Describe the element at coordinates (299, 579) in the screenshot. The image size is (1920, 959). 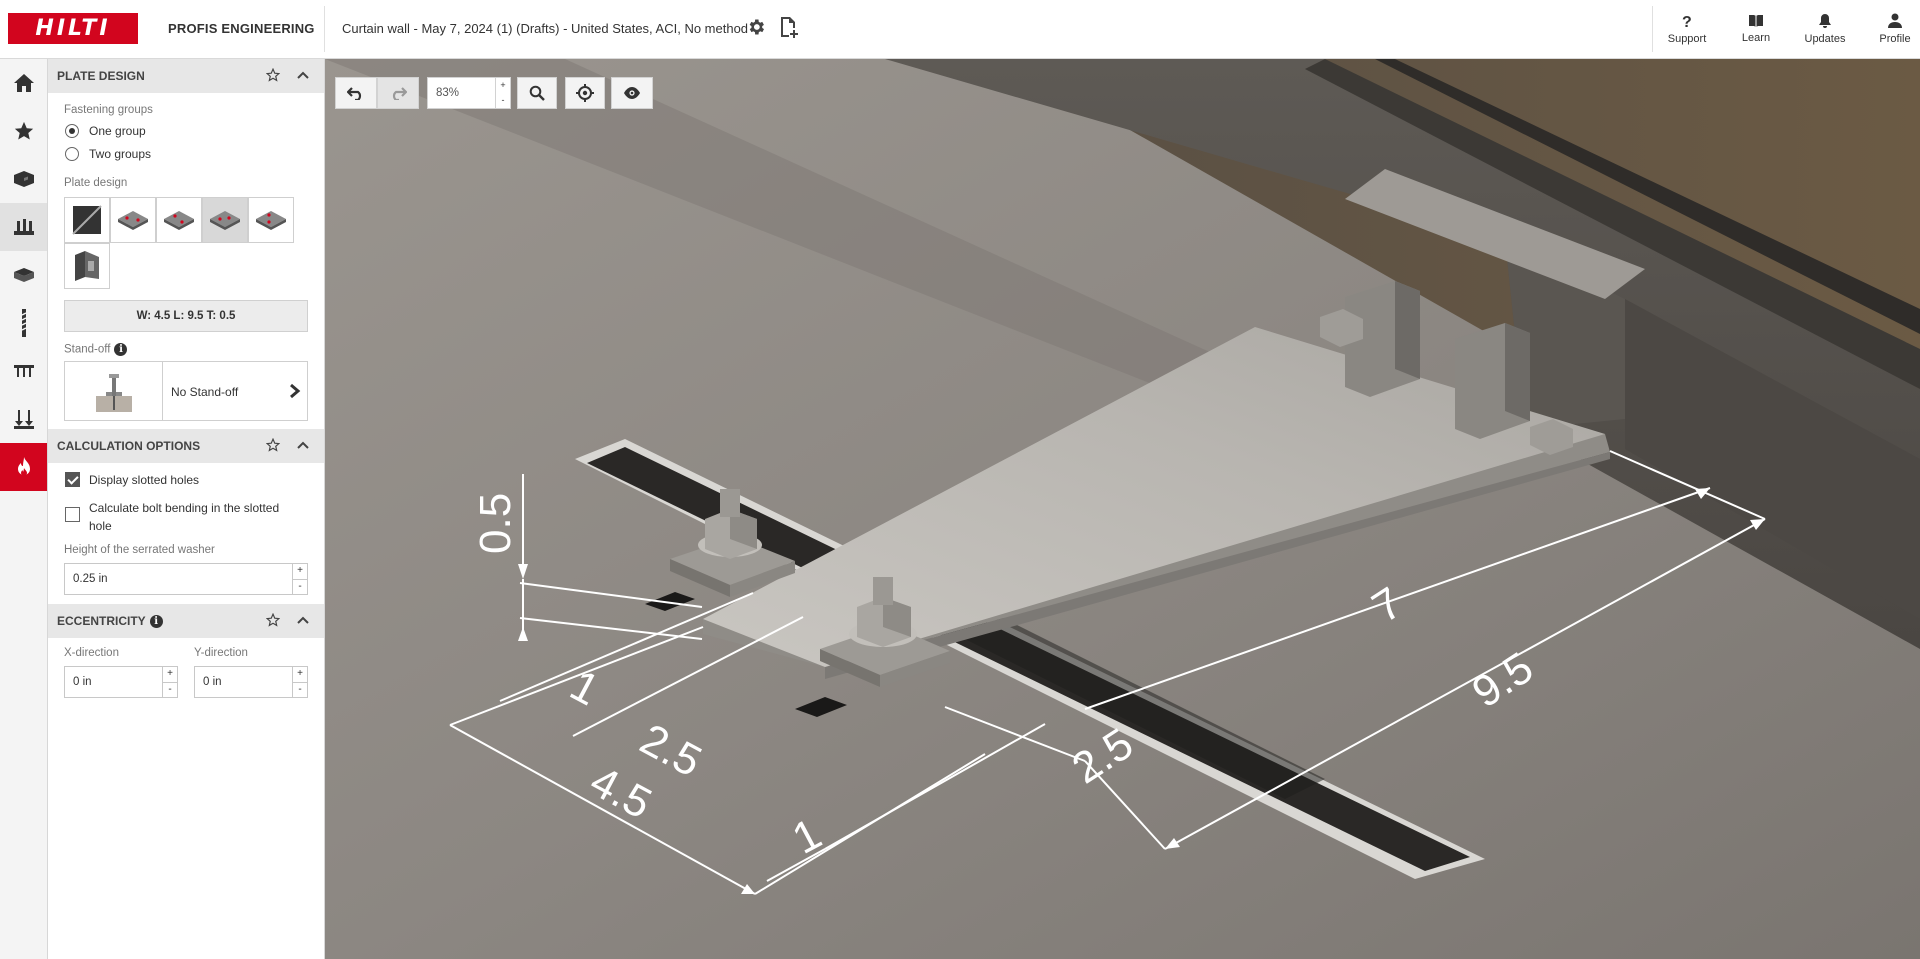
I see `serrated-washer-stepper: + -` at that location.